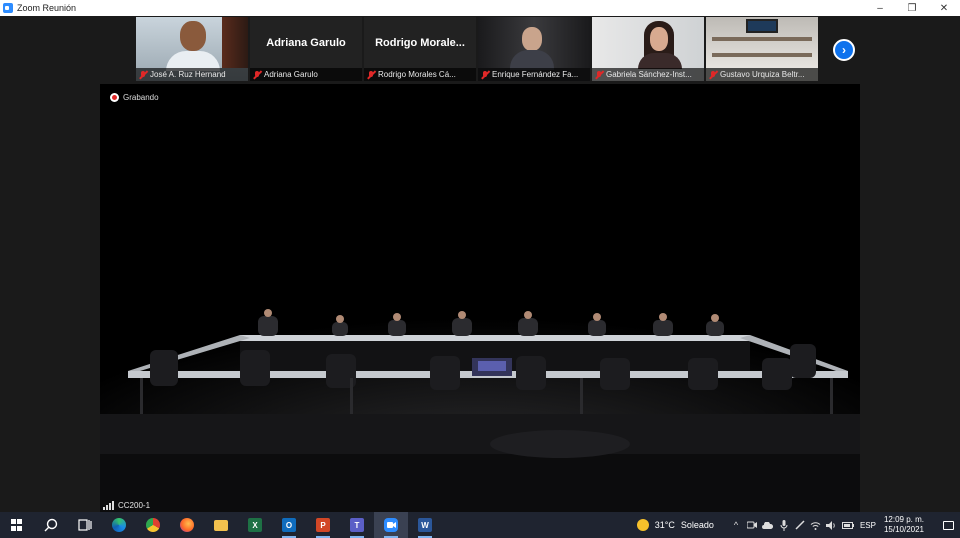 The width and height of the screenshot is (960, 538). I want to click on volume-icon, so click(832, 525).